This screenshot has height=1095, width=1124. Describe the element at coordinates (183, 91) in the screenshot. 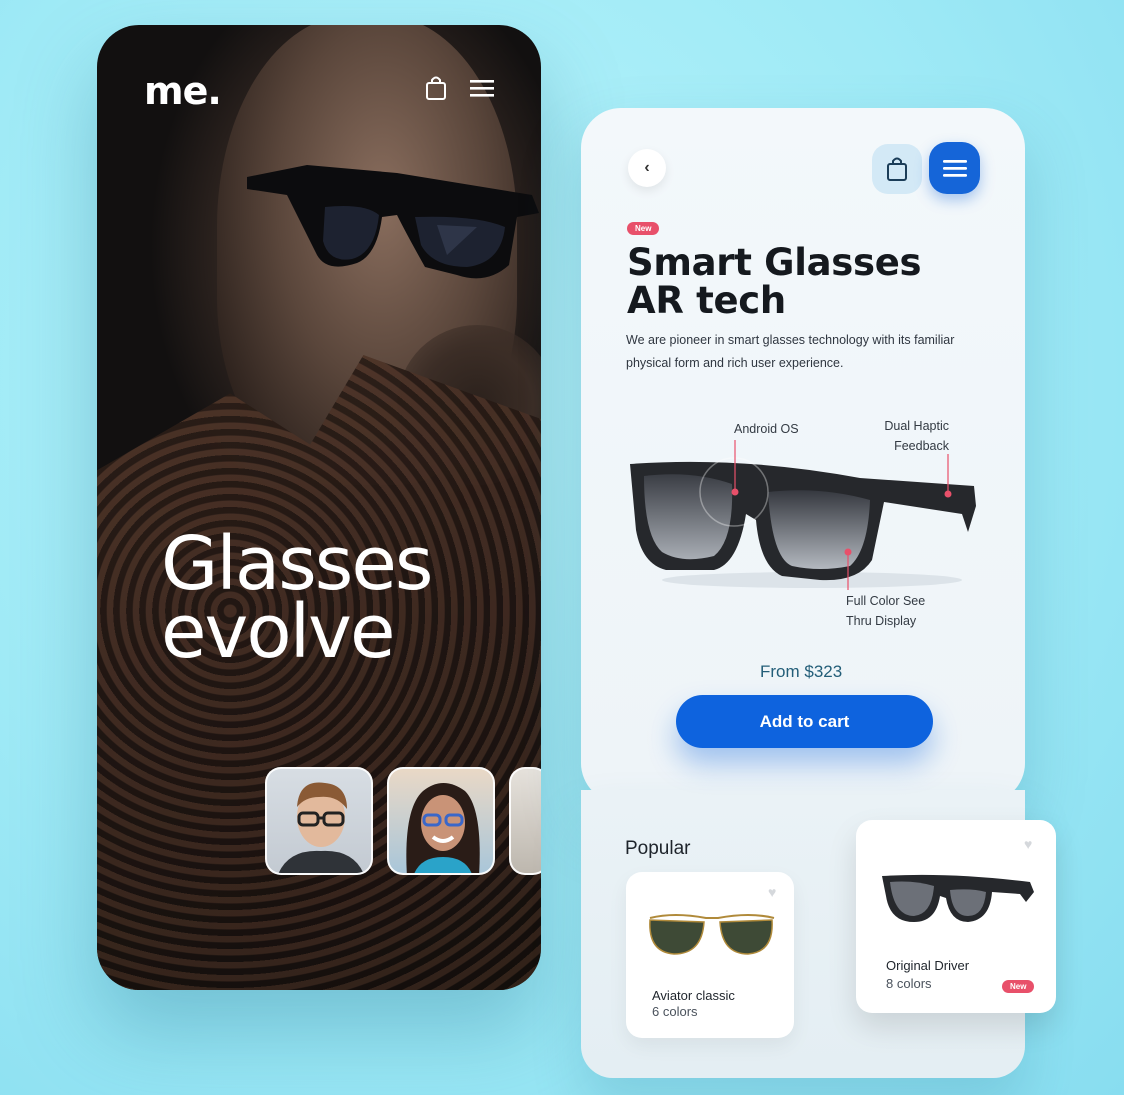

I see `brand-logo: me.` at that location.